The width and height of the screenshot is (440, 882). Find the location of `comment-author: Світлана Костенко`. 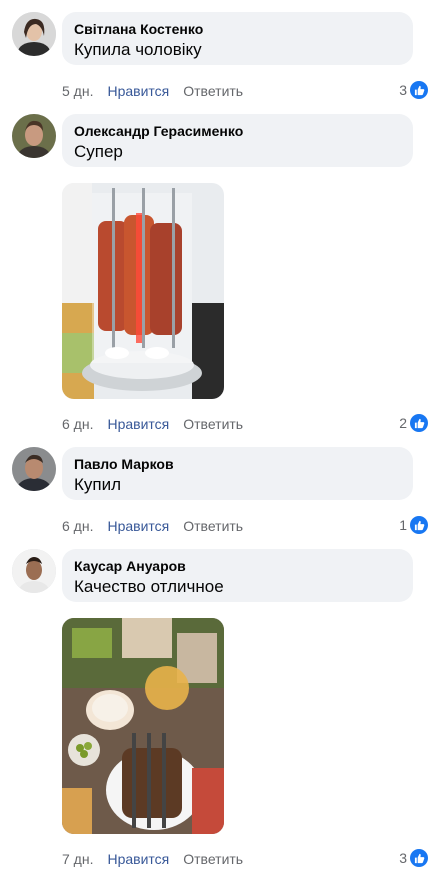

comment-author: Світлана Костенко is located at coordinates (237, 29).